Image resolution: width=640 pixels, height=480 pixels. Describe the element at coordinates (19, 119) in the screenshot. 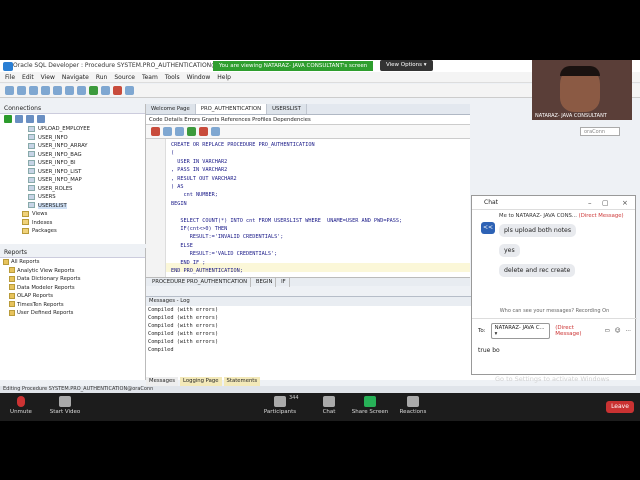

I see `refresh-icon` at that location.